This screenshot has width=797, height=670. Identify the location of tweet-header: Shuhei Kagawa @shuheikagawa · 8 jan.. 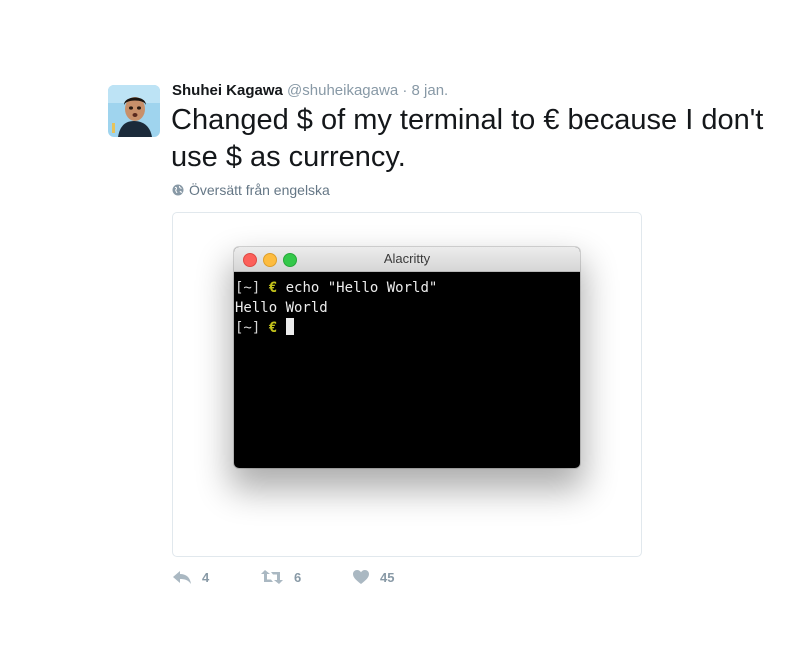
(310, 90).